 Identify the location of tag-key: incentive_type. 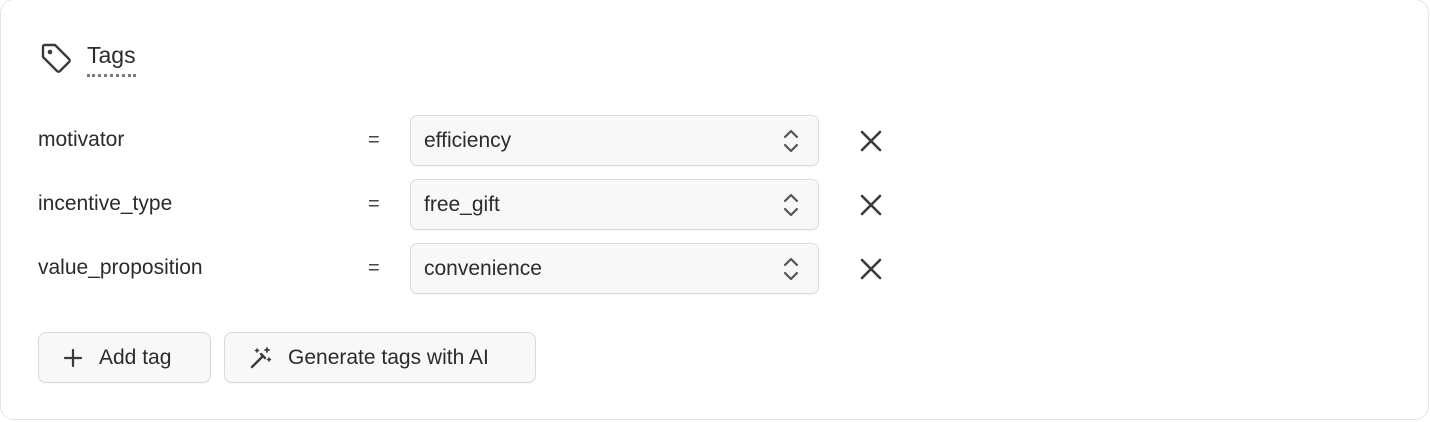
(105, 203).